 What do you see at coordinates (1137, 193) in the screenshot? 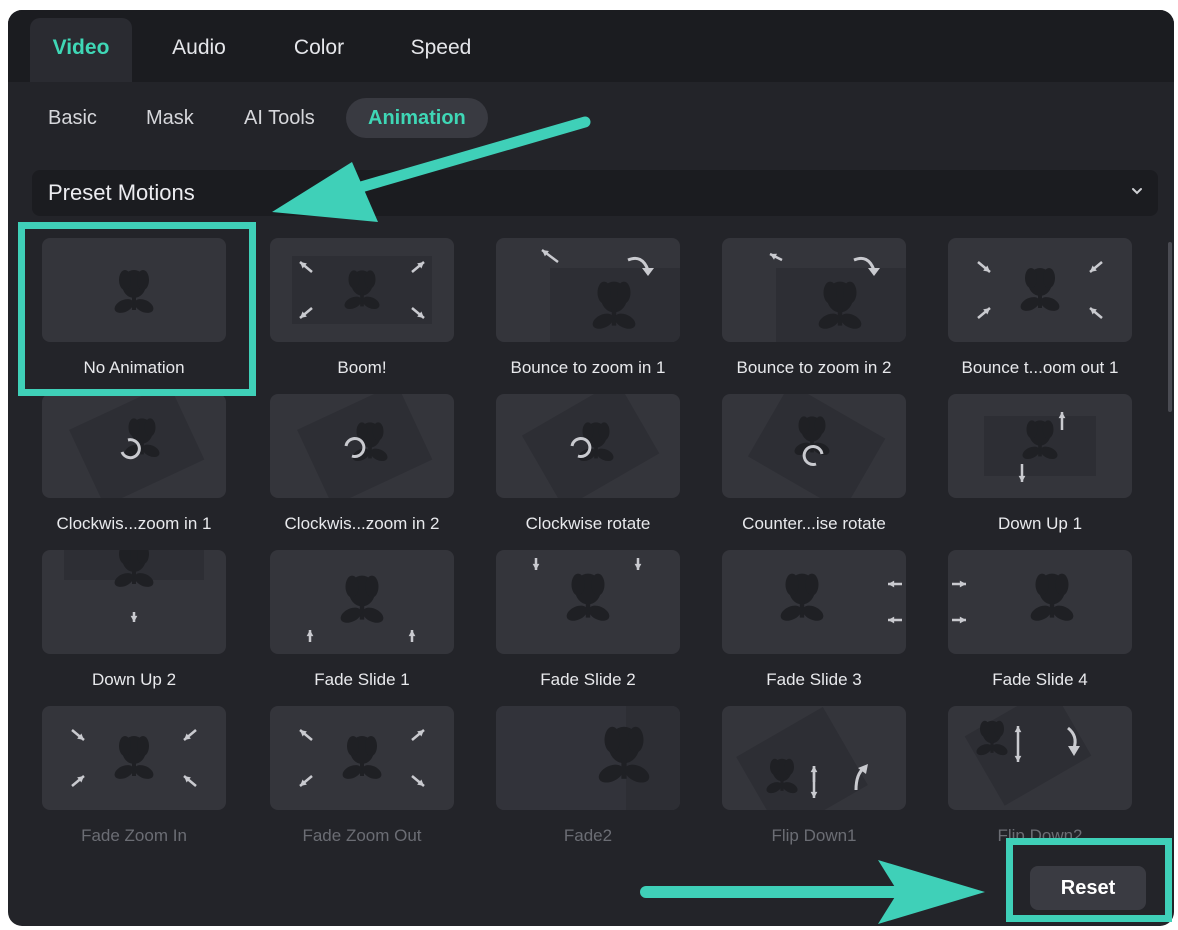
I see `chevron-down-icon` at bounding box center [1137, 193].